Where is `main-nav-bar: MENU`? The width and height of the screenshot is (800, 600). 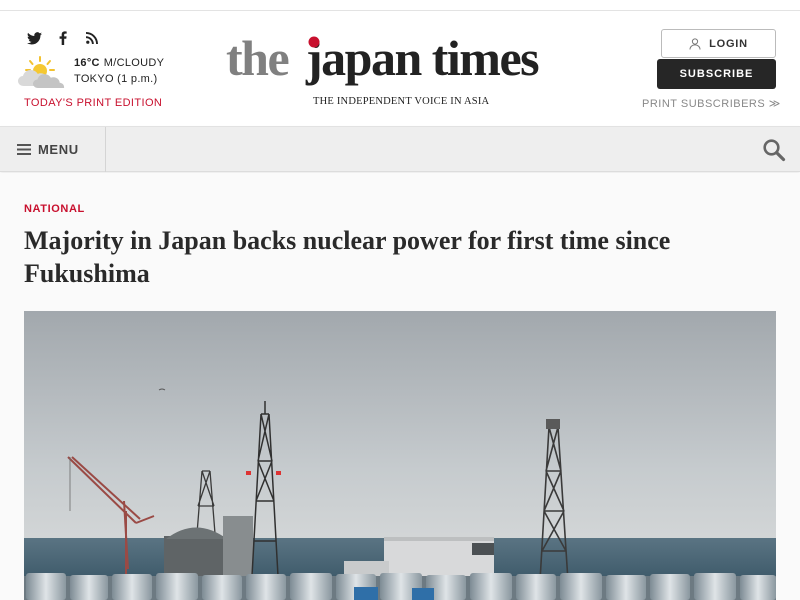
main-nav-bar: MENU is located at coordinates (400, 149).